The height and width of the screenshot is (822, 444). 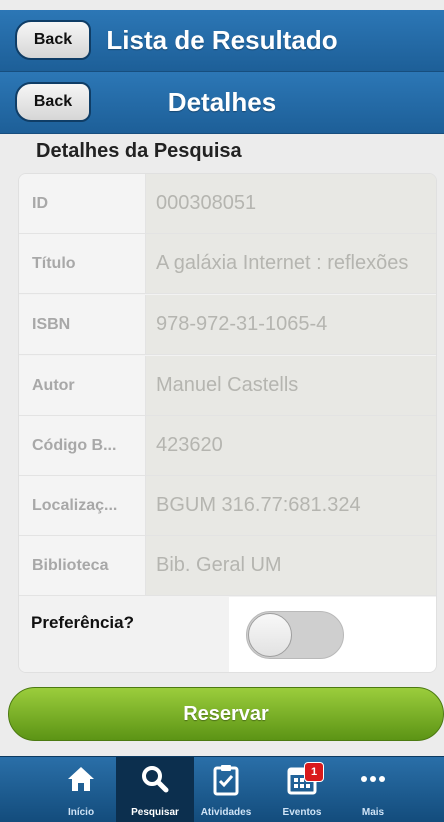 I want to click on header-title-results: Lista de Resultado, so click(x=222, y=40).